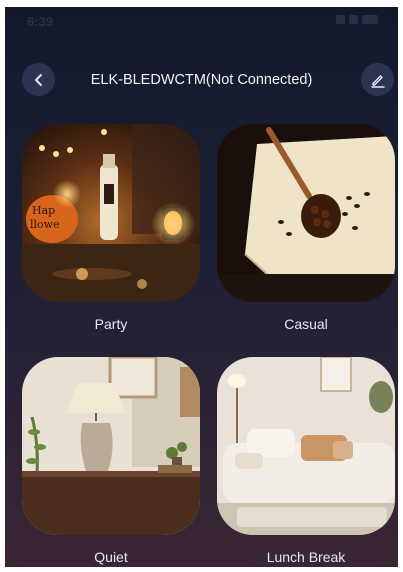 The width and height of the screenshot is (403, 572). What do you see at coordinates (340, 19) in the screenshot?
I see `signal-icon` at bounding box center [340, 19].